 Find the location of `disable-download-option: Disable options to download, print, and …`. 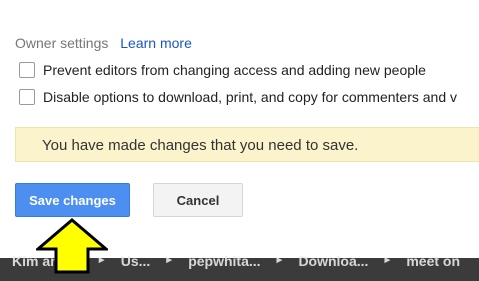

disable-download-option: Disable options to download, print, and … is located at coordinates (238, 97).